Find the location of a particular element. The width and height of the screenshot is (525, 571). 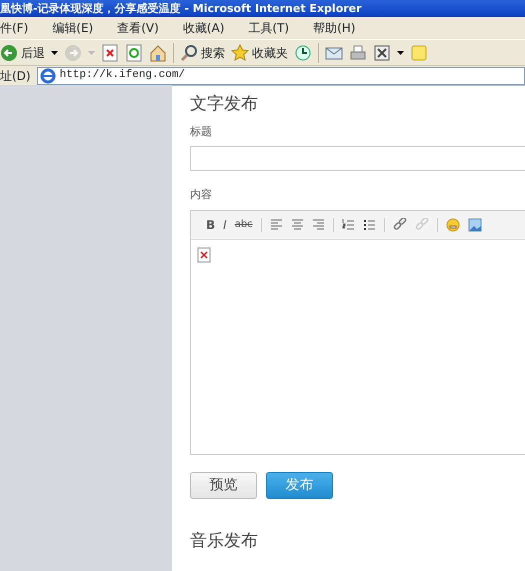

menu-item: 收藏(A) is located at coordinates (203, 28).